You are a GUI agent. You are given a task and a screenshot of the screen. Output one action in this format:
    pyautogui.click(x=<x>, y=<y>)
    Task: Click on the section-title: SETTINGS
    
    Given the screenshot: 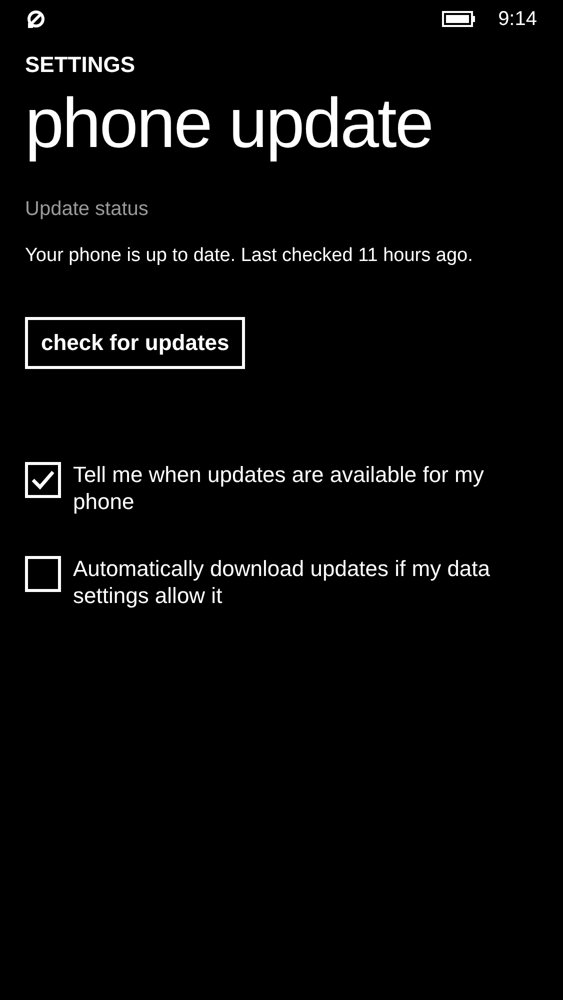 What is the action you would take?
    pyautogui.click(x=80, y=65)
    